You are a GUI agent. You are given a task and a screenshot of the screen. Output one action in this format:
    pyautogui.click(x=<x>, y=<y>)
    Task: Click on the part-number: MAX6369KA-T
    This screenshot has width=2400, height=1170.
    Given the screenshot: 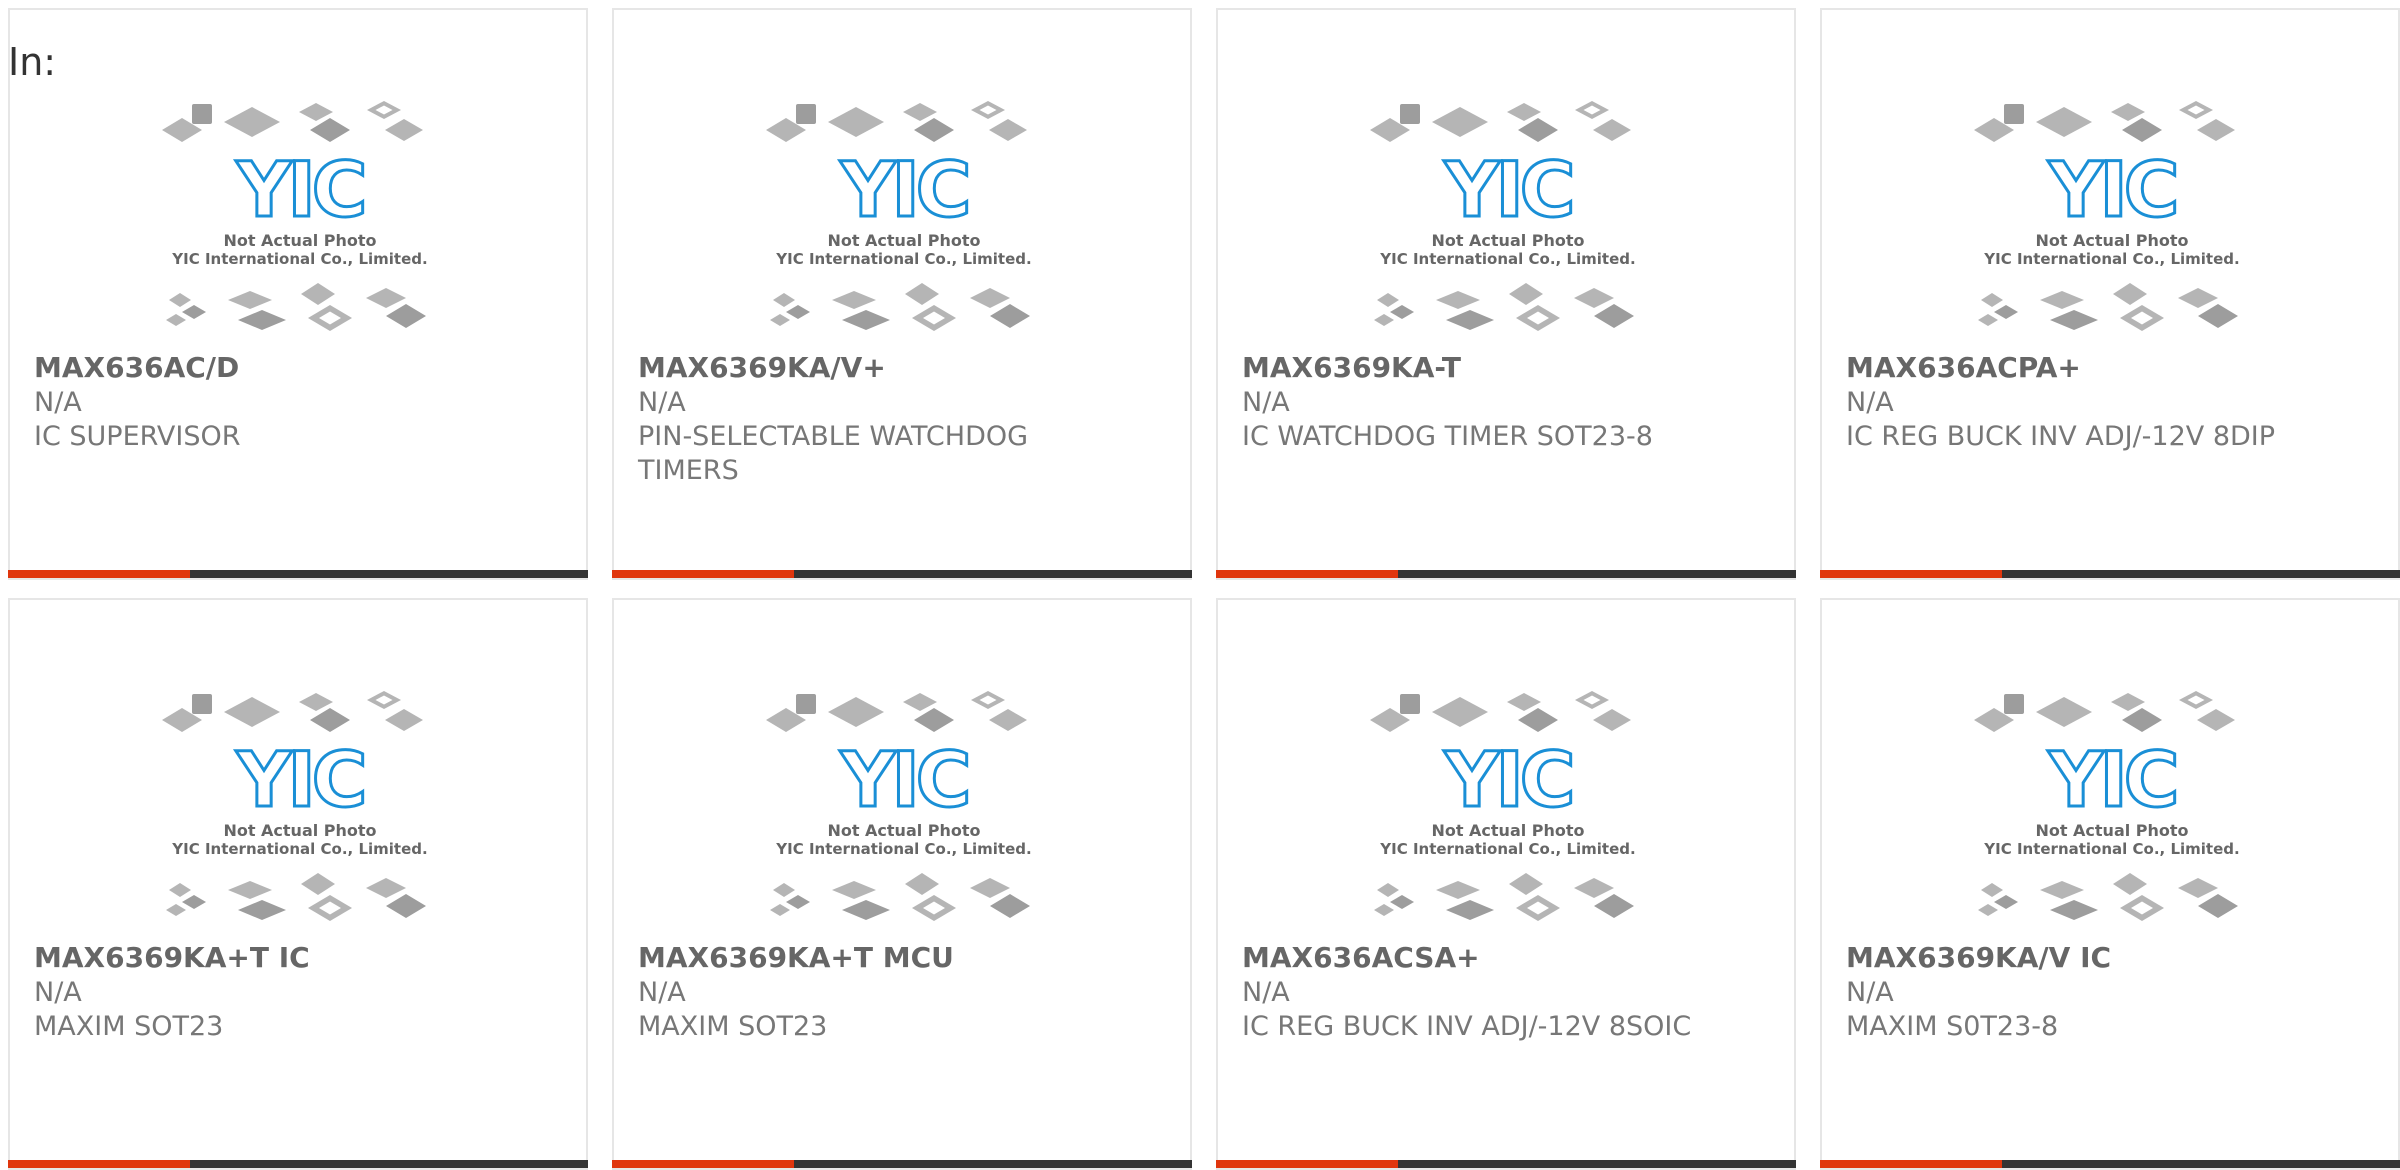 What is the action you would take?
    pyautogui.click(x=1351, y=368)
    